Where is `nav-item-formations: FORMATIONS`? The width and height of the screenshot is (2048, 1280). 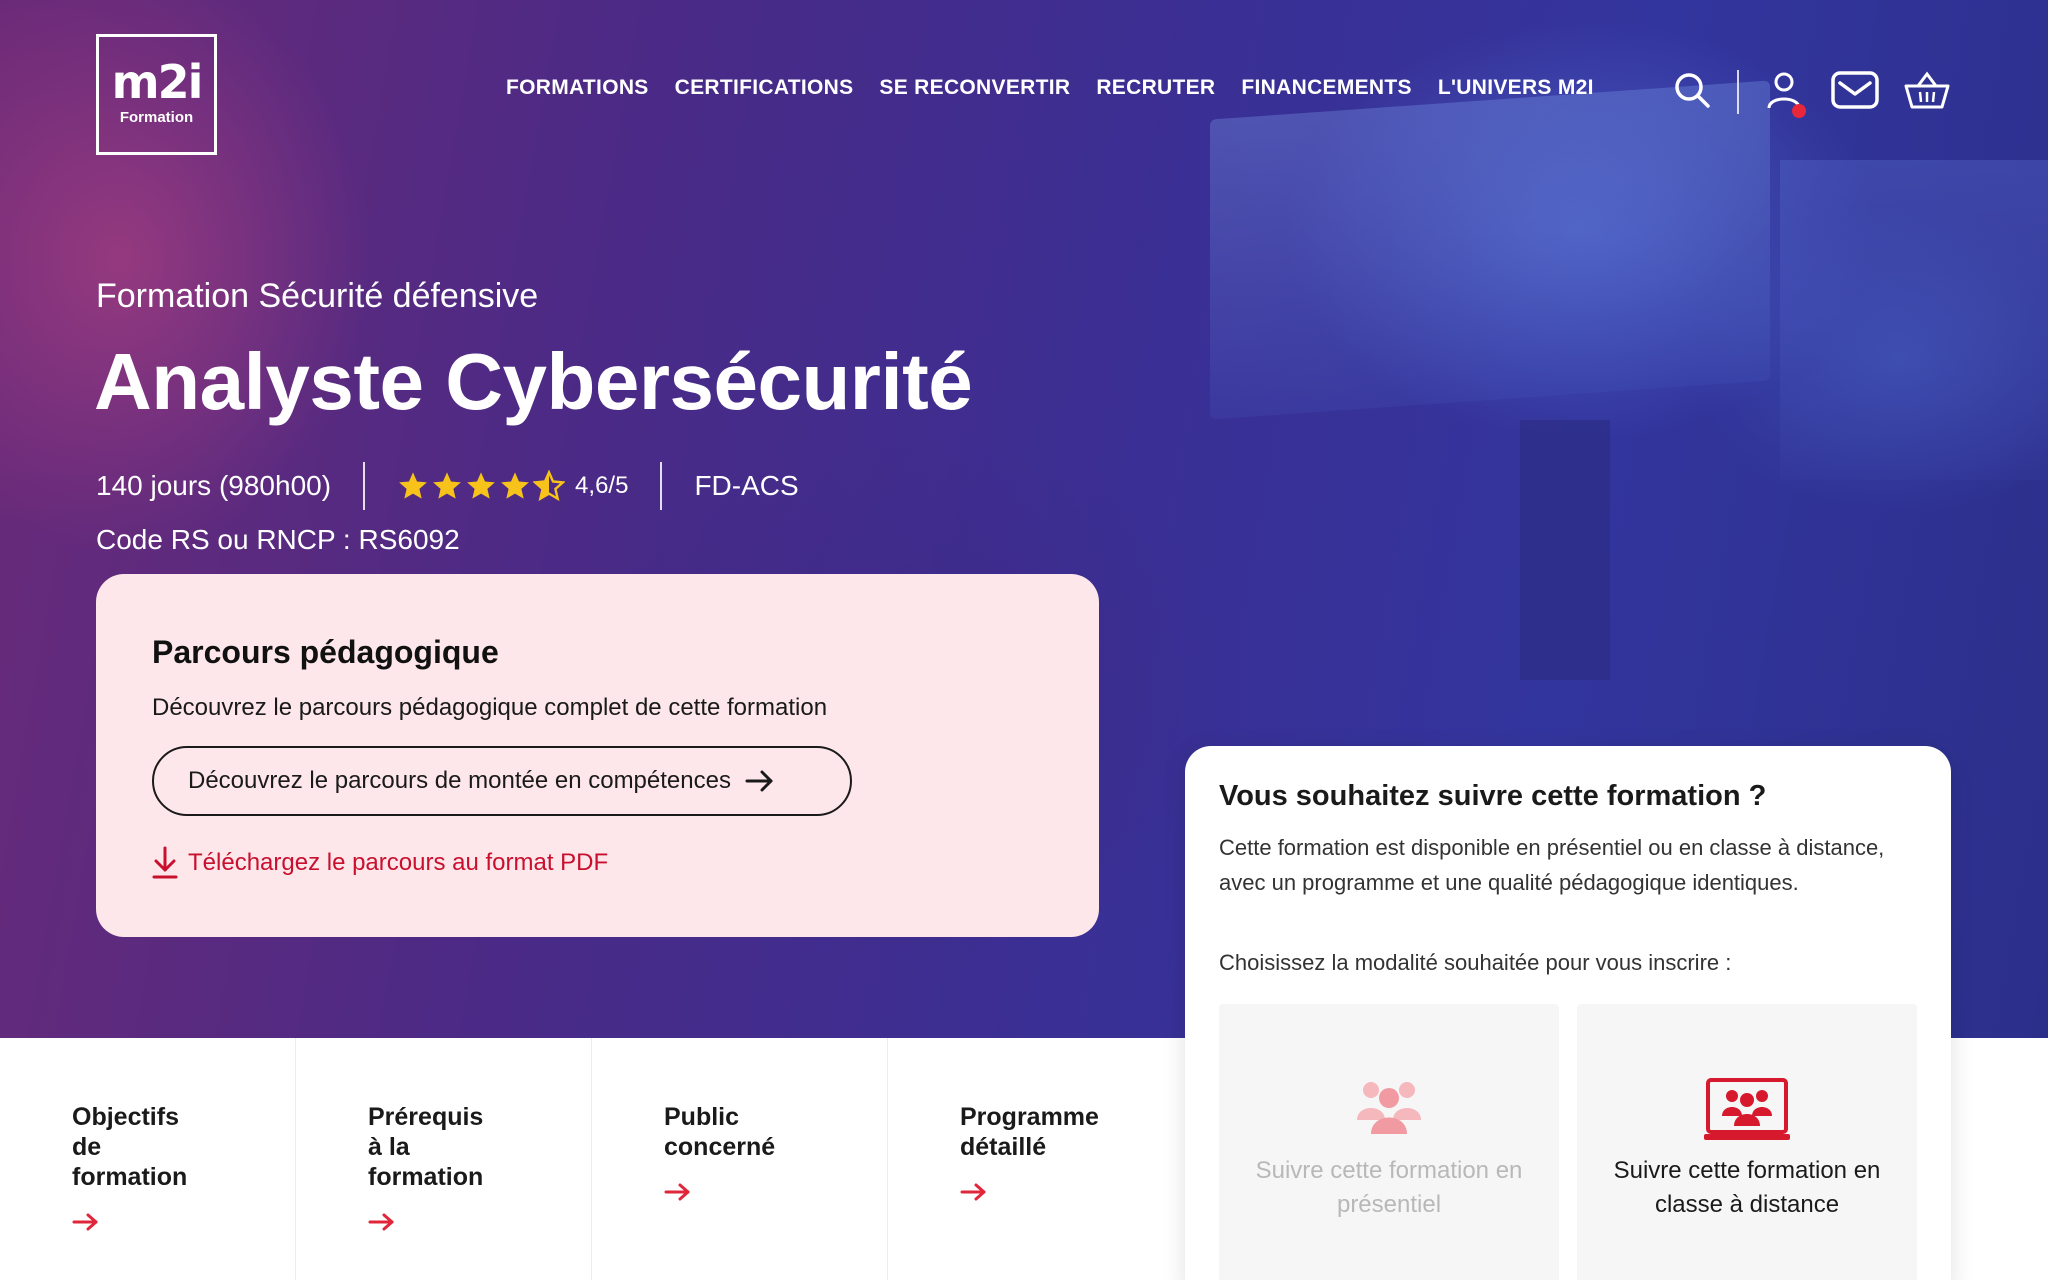
nav-item-formations: FORMATIONS is located at coordinates (577, 88).